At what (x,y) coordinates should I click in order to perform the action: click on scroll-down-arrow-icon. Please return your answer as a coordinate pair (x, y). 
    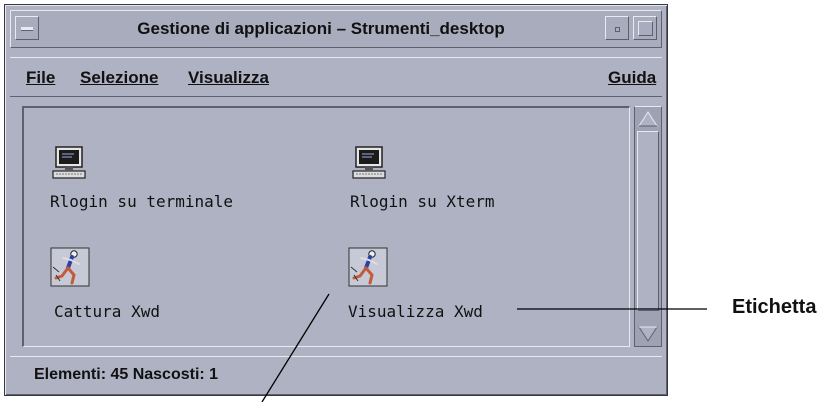
    Looking at the image, I should click on (648, 334).